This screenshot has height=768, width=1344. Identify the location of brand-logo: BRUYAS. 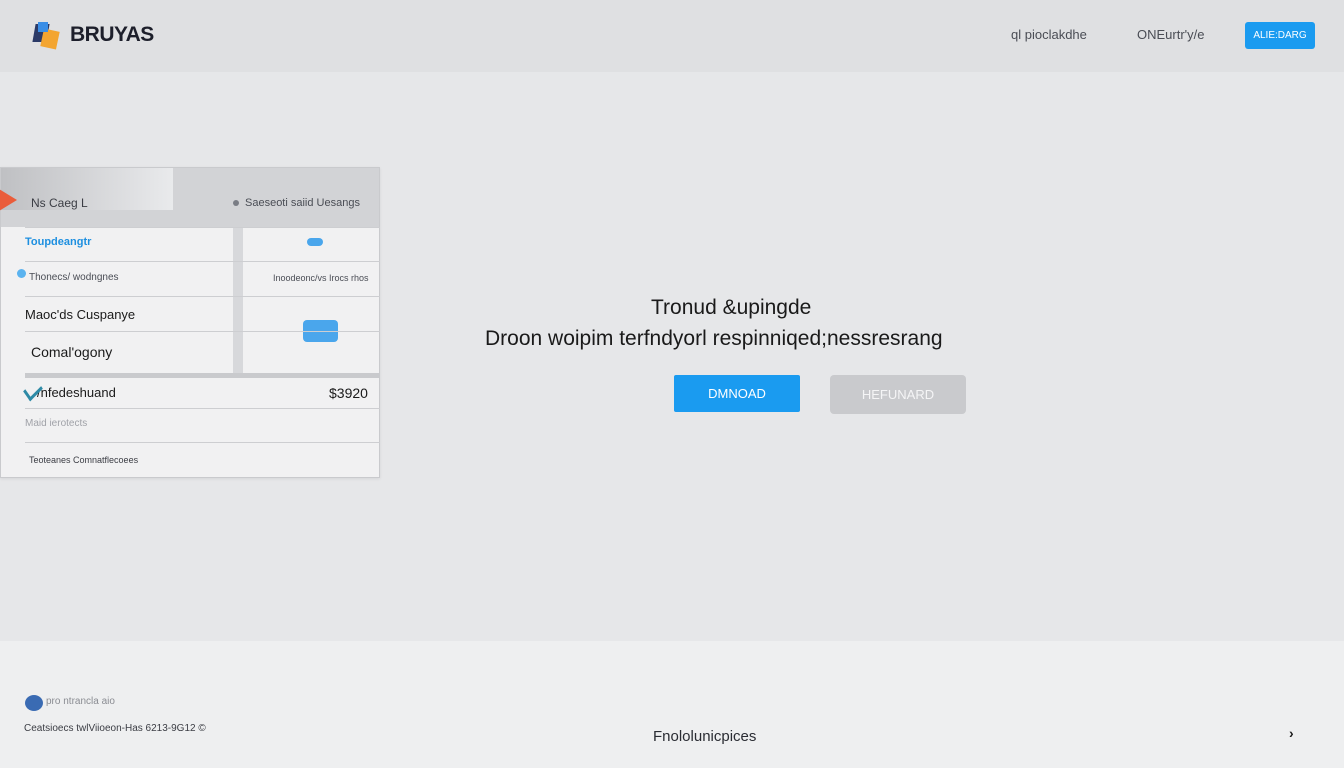
(93, 36).